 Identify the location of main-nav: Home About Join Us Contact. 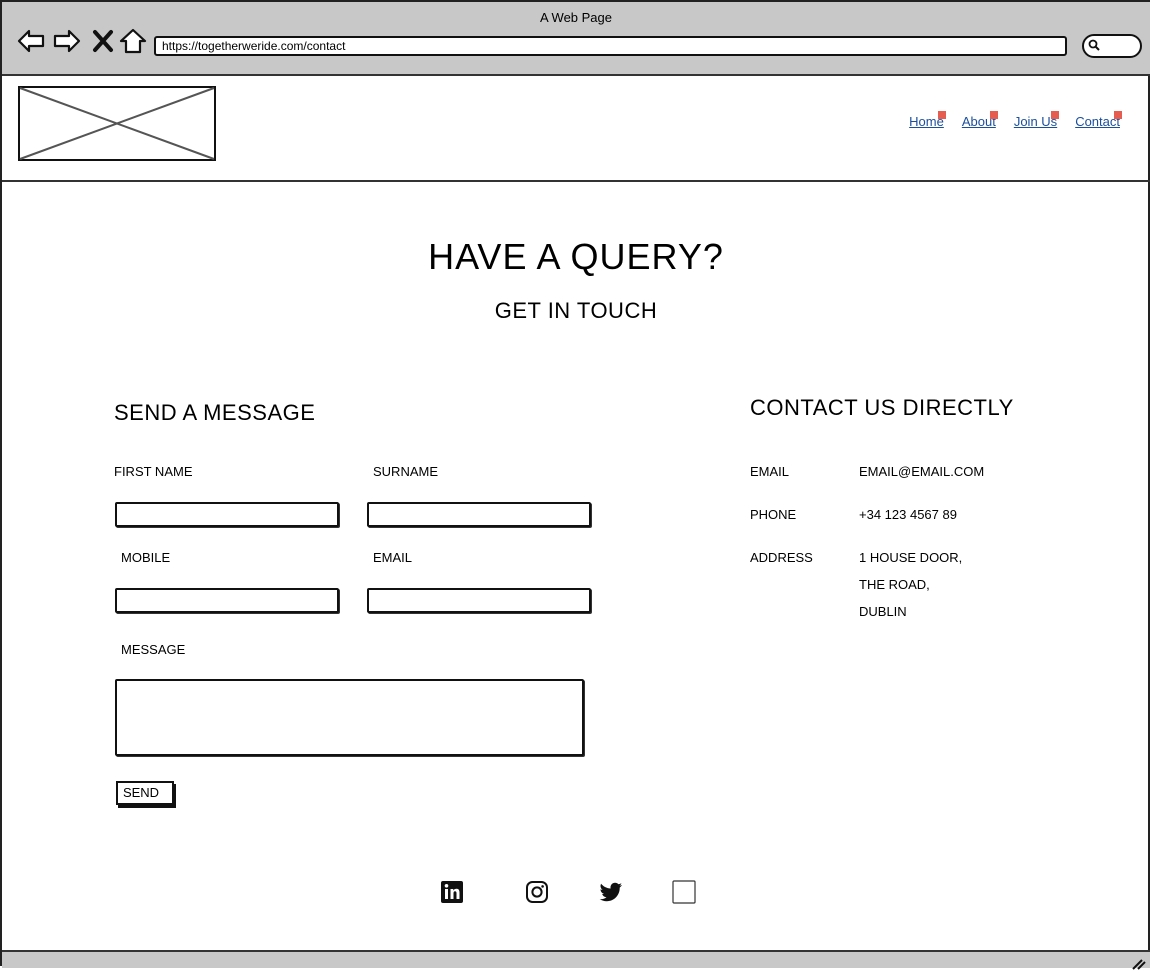
(1015, 120).